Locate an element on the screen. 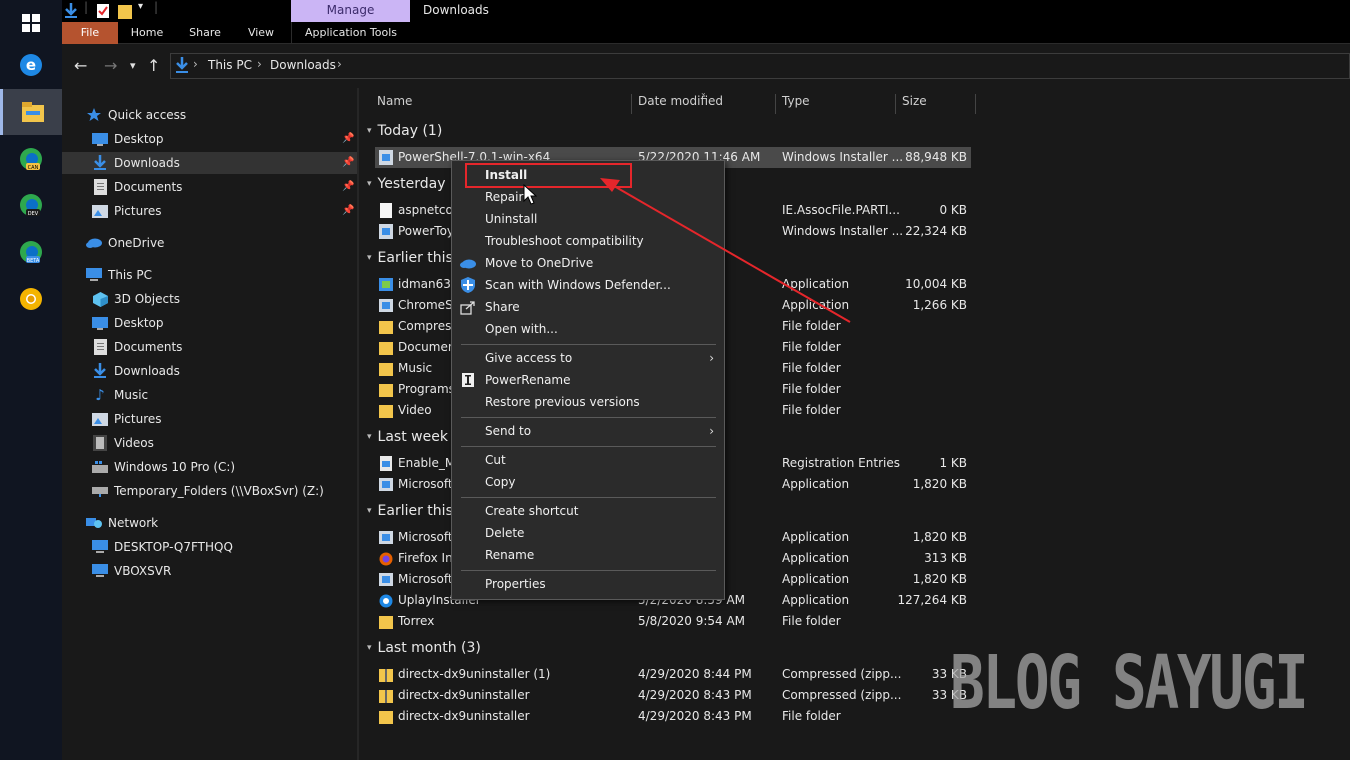 The width and height of the screenshot is (1350, 760). mouse-cursor-icon is located at coordinates (530, 194).